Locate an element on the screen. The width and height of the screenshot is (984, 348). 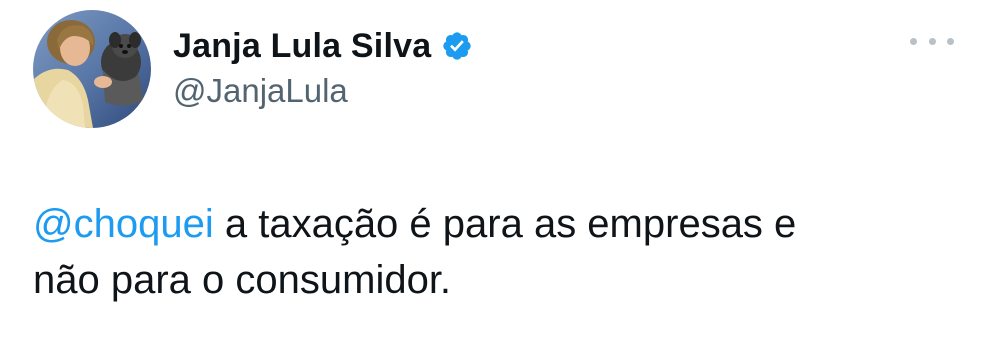
author-display-name: Janja Lula Silva is located at coordinates (302, 46).